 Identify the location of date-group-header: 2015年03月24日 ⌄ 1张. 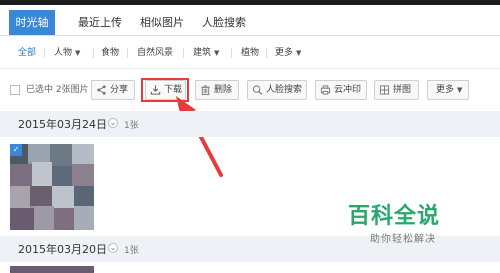
(250, 124).